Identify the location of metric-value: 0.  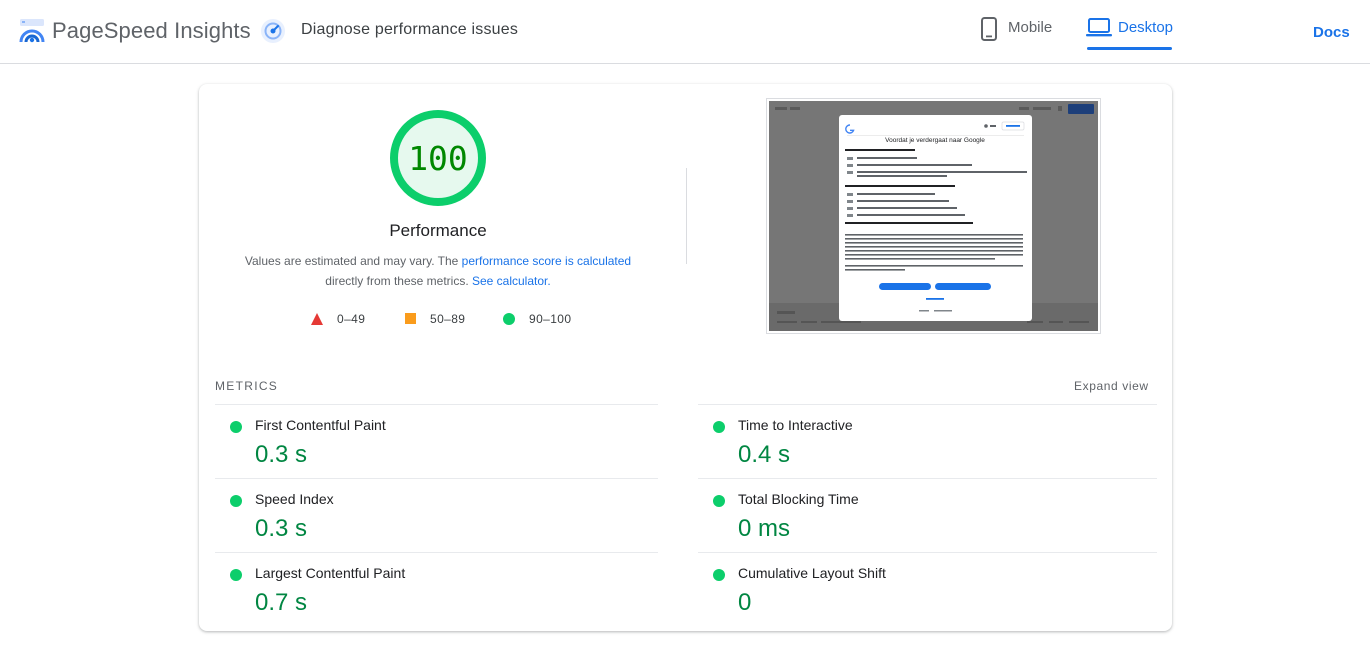
(745, 602).